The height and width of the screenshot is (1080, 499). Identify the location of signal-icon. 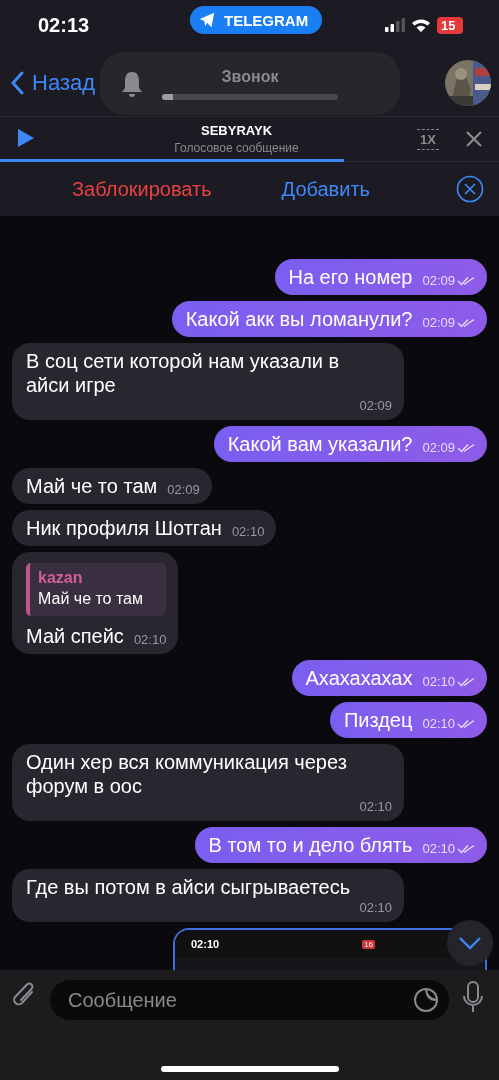
(395, 25).